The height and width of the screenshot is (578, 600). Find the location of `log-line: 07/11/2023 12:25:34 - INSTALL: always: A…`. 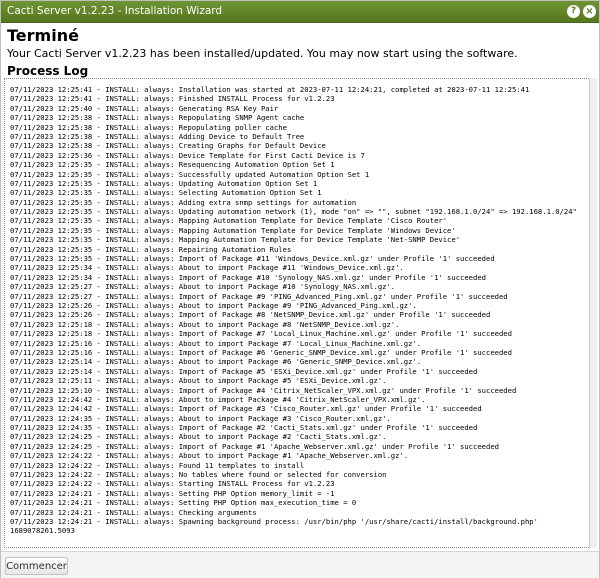

log-line: 07/11/2023 12:25:34 - INSTALL: always: A… is located at coordinates (207, 268).